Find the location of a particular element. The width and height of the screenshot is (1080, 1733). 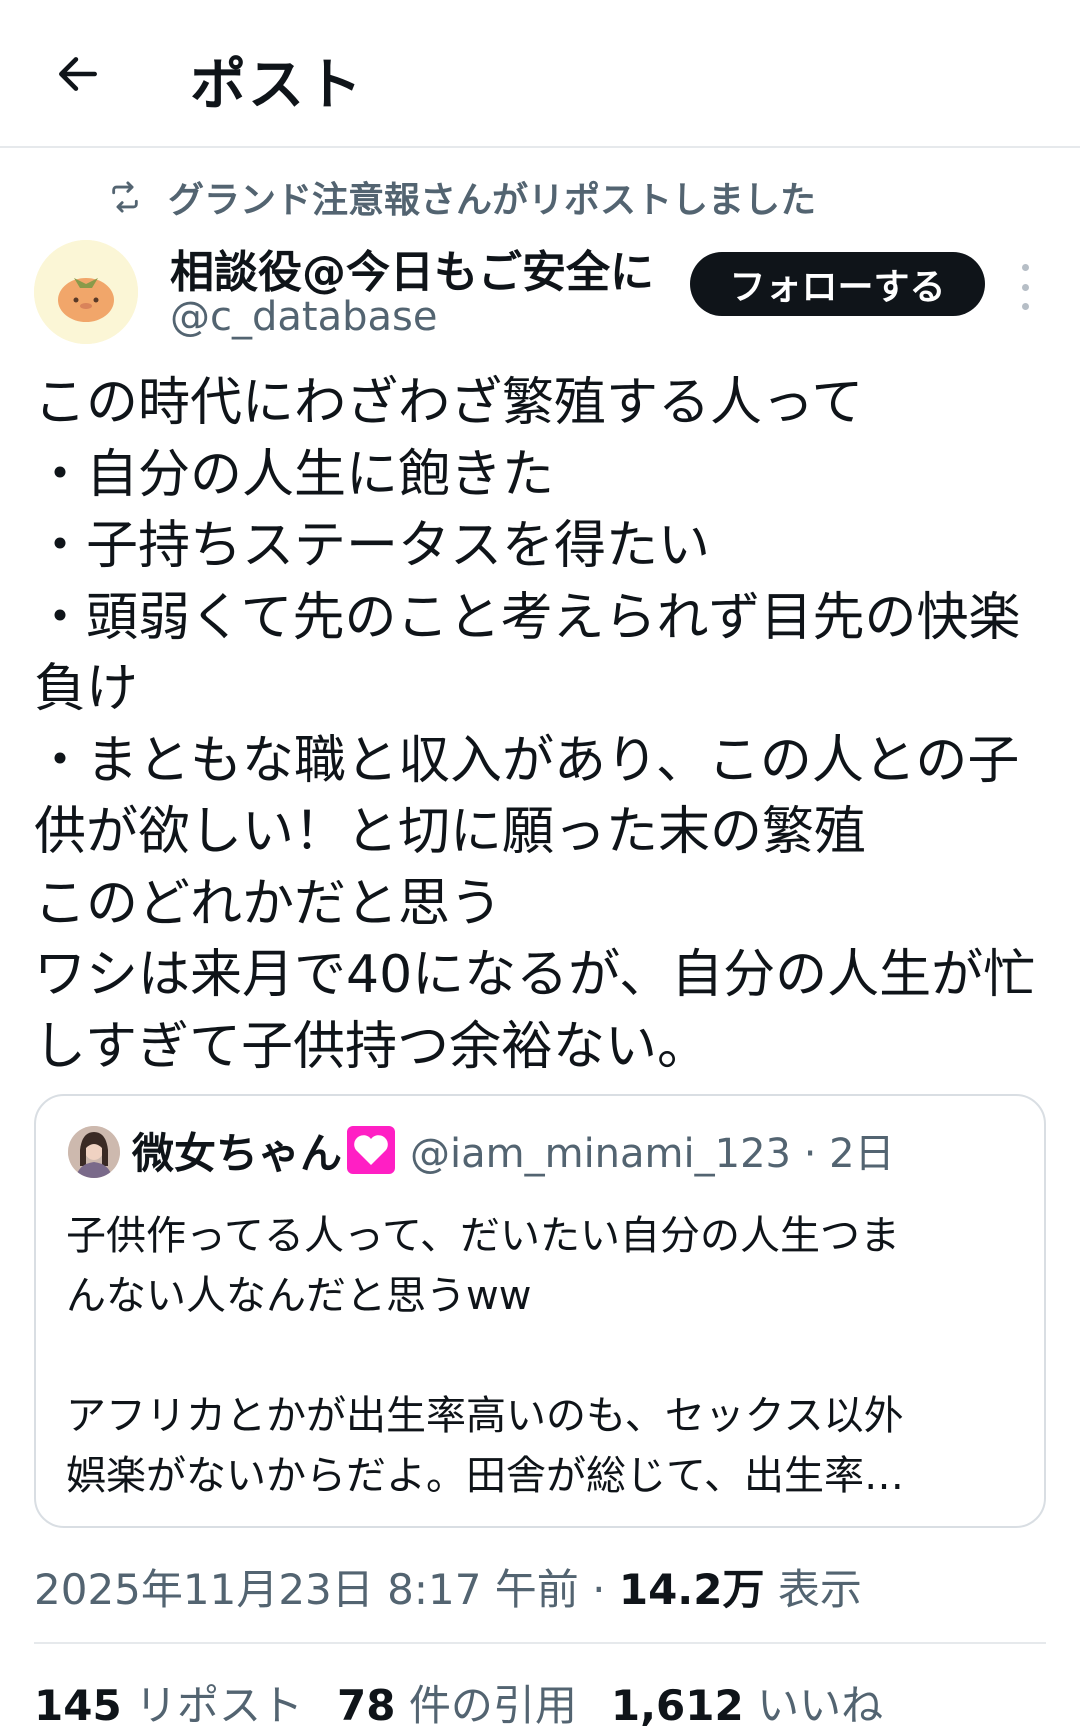

post-line: ・まともな職と収入があり、この人との子 is located at coordinates (527, 760).